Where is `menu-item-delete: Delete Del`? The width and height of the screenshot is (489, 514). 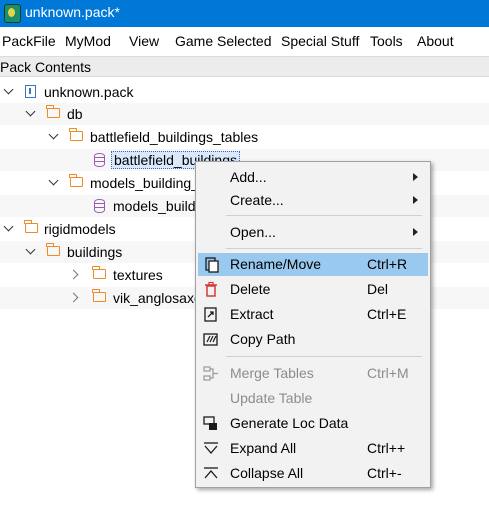 menu-item-delete: Delete Del is located at coordinates (313, 289).